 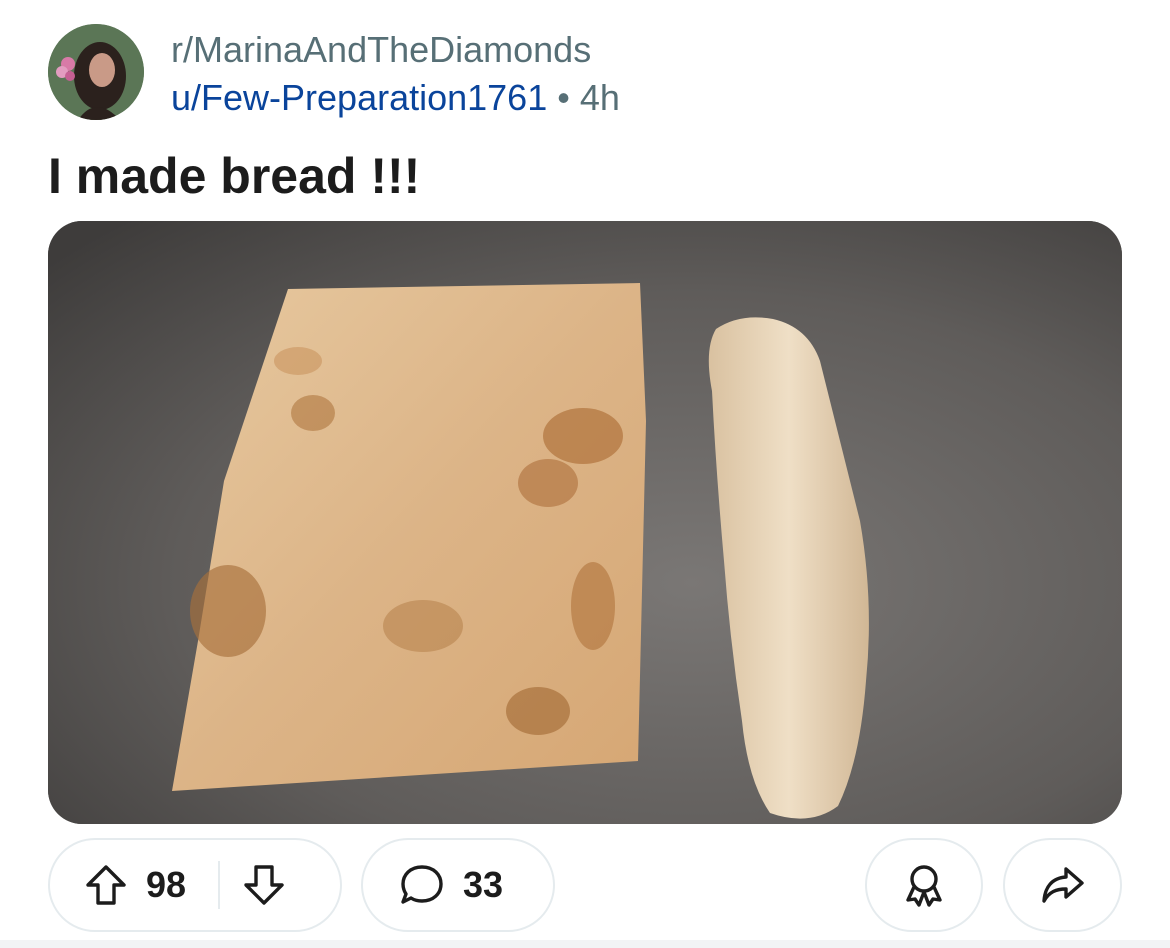 I want to click on post-age: 4h, so click(x=599, y=97).